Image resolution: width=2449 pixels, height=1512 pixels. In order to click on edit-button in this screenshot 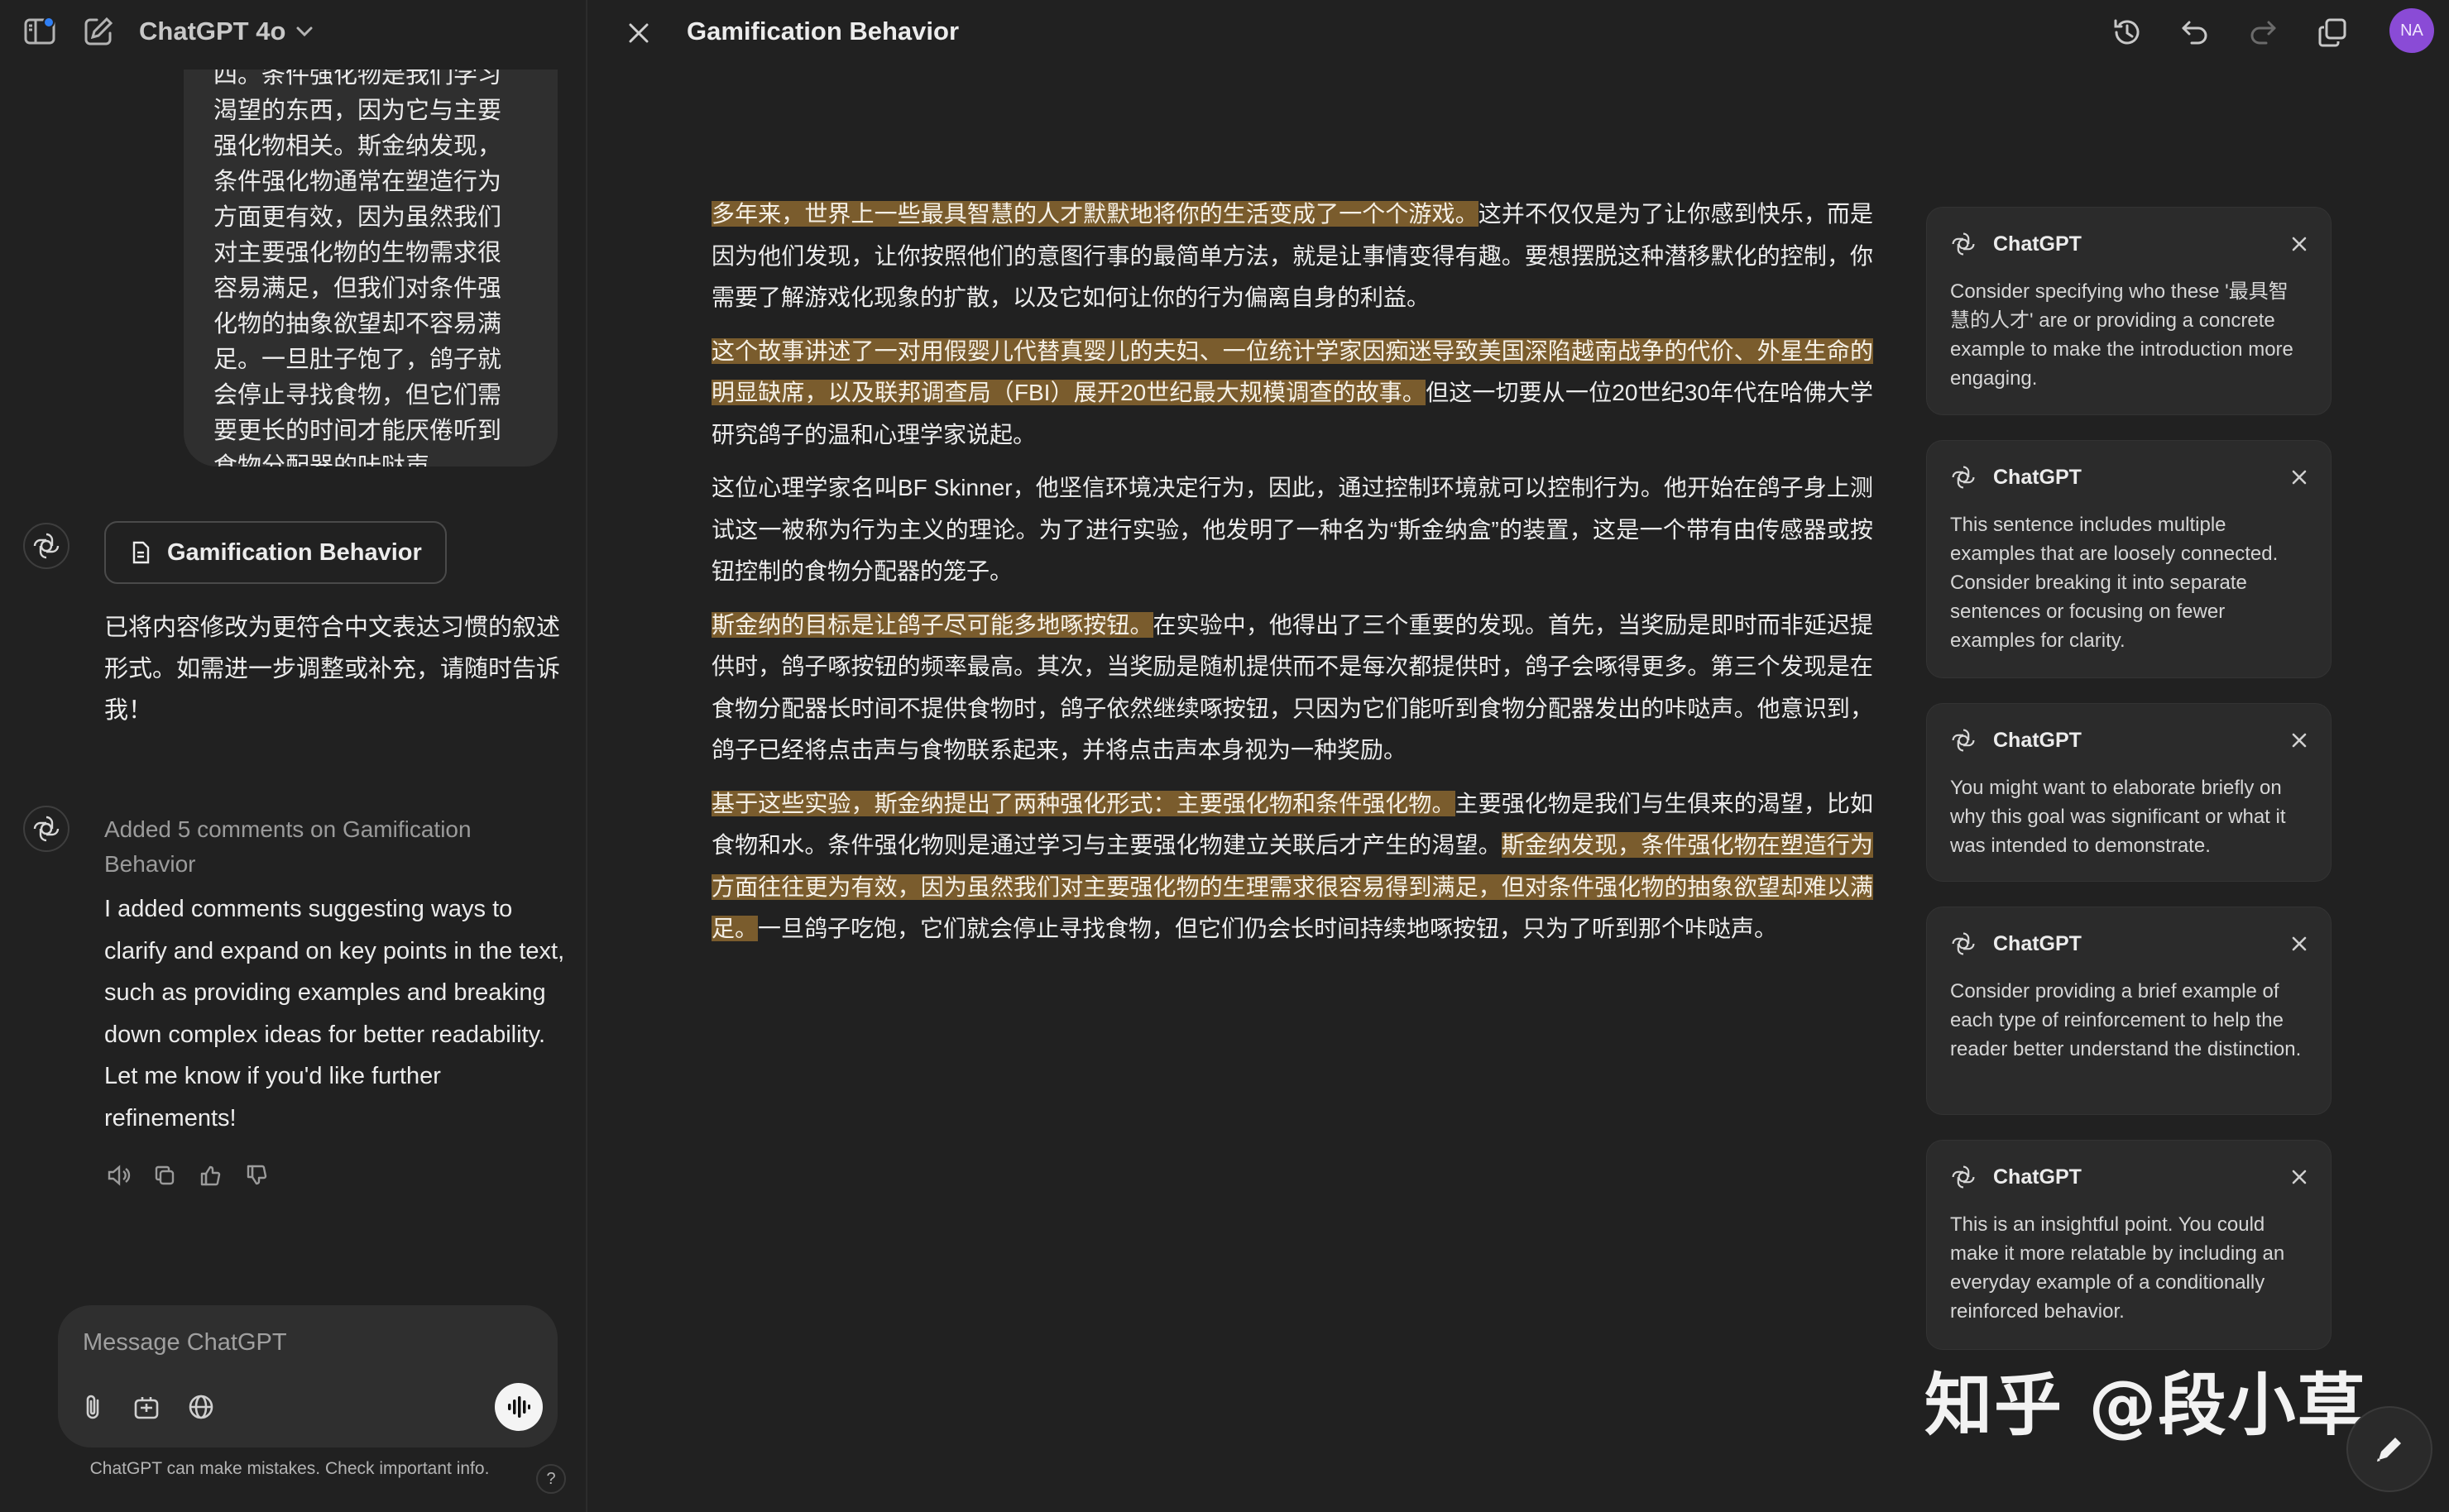, I will do `click(2389, 1449)`.